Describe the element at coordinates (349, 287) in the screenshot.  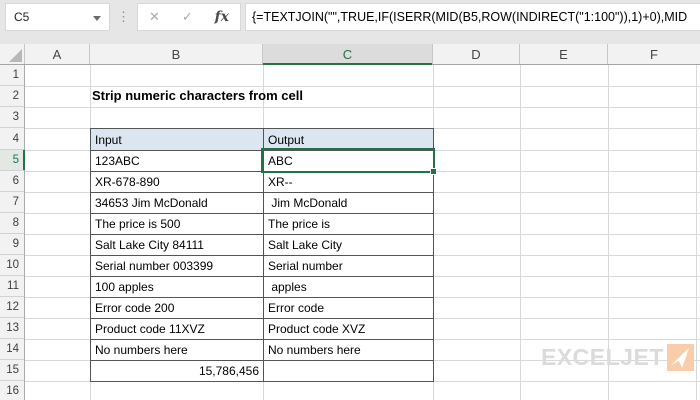
I see `cell-C11: apples` at that location.